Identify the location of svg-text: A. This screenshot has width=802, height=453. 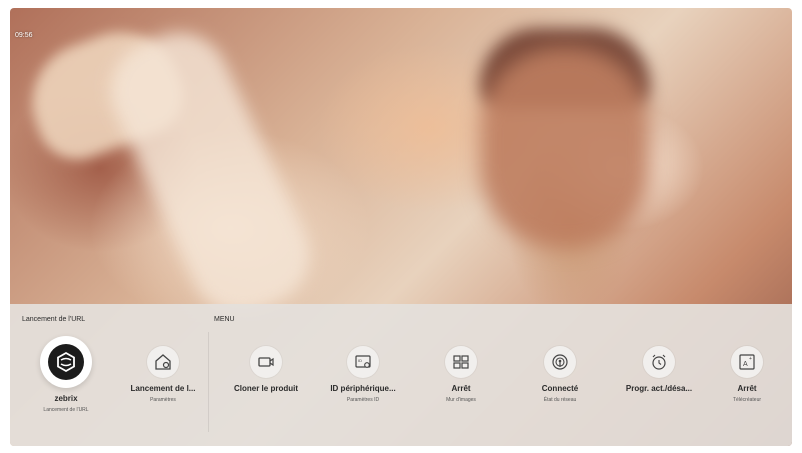
(745, 364).